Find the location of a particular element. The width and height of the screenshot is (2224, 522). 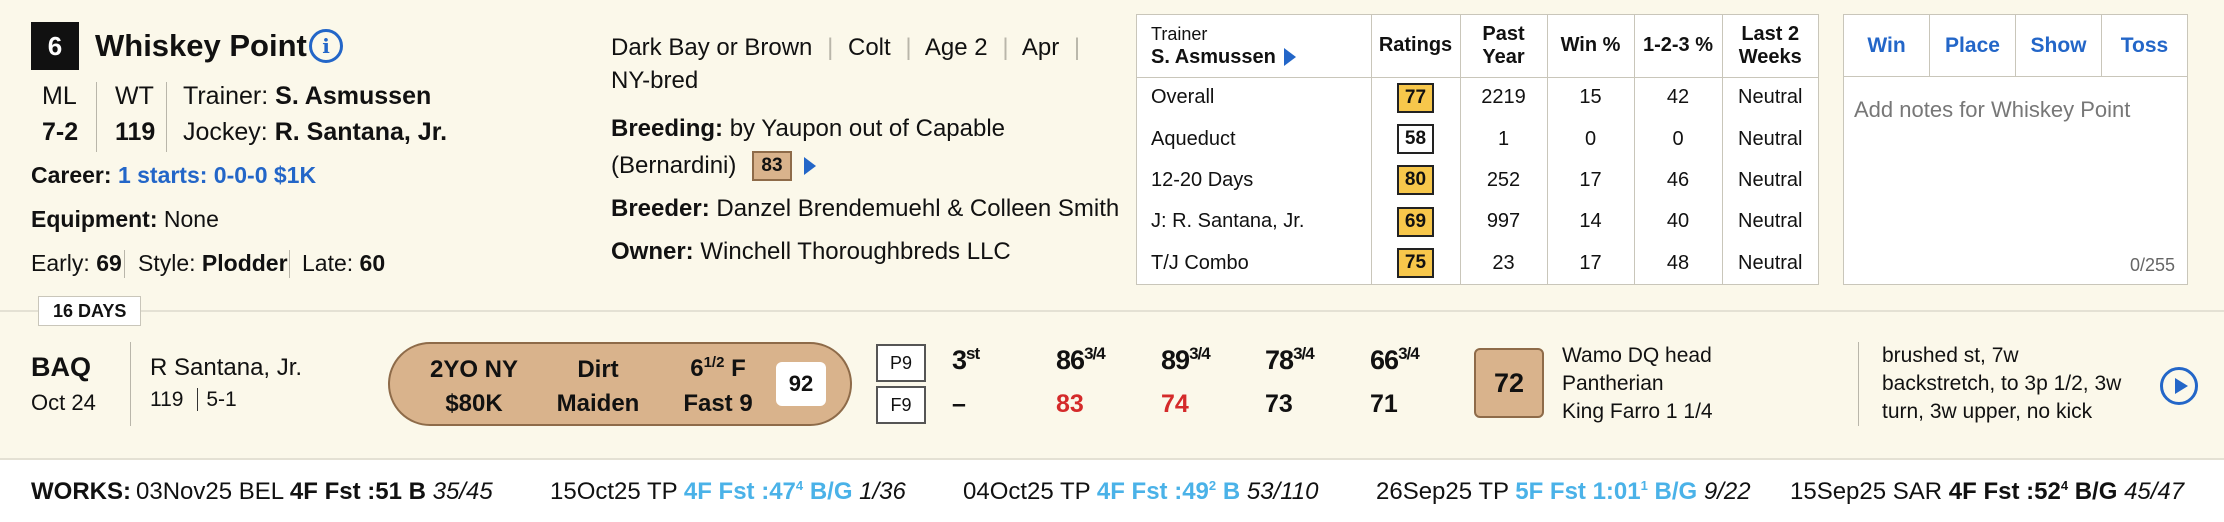

rating-badge: 69 is located at coordinates (1415, 221).